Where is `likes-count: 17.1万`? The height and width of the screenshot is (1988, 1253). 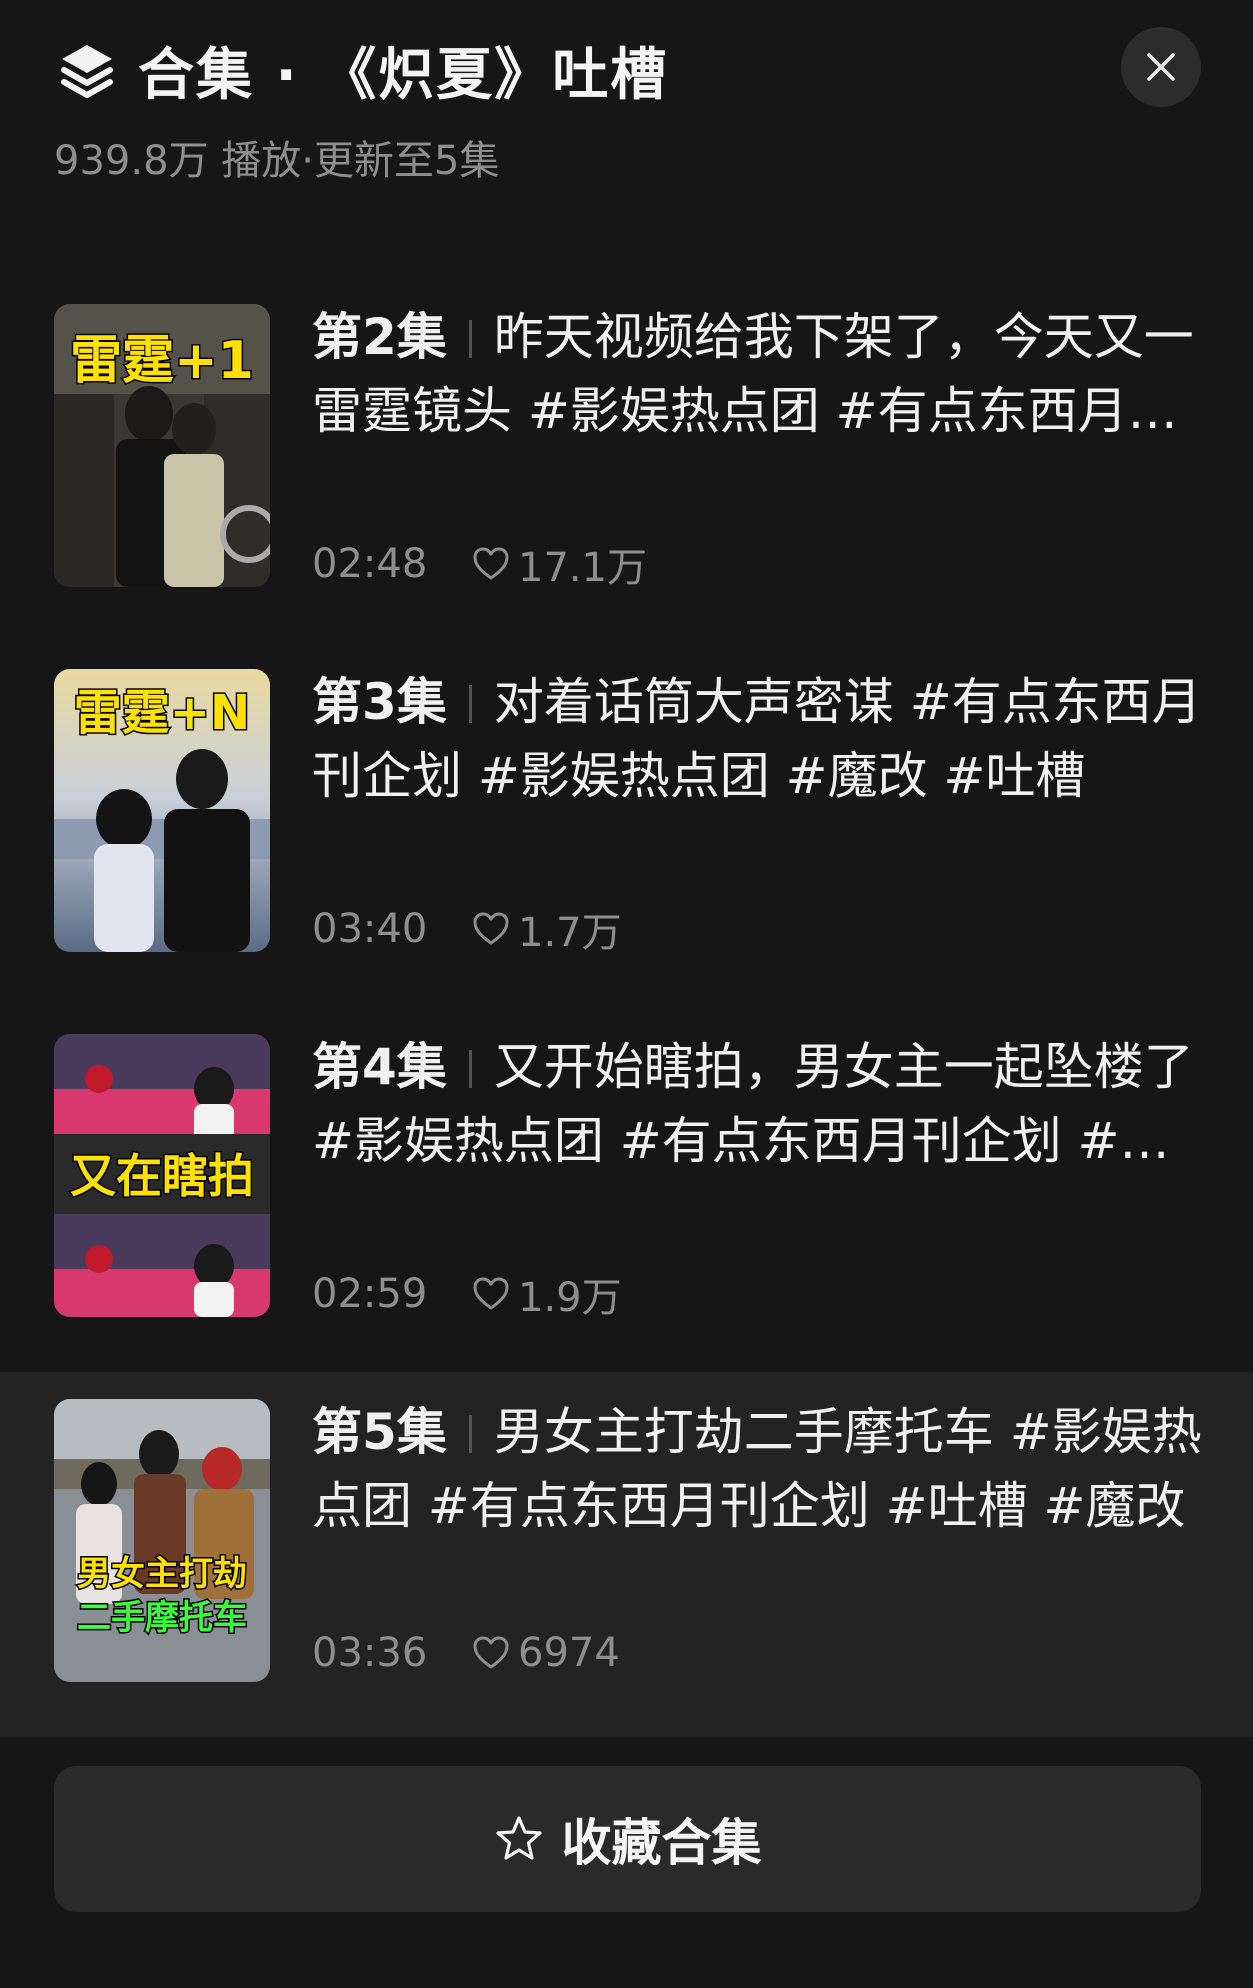
likes-count: 17.1万 is located at coordinates (583, 568).